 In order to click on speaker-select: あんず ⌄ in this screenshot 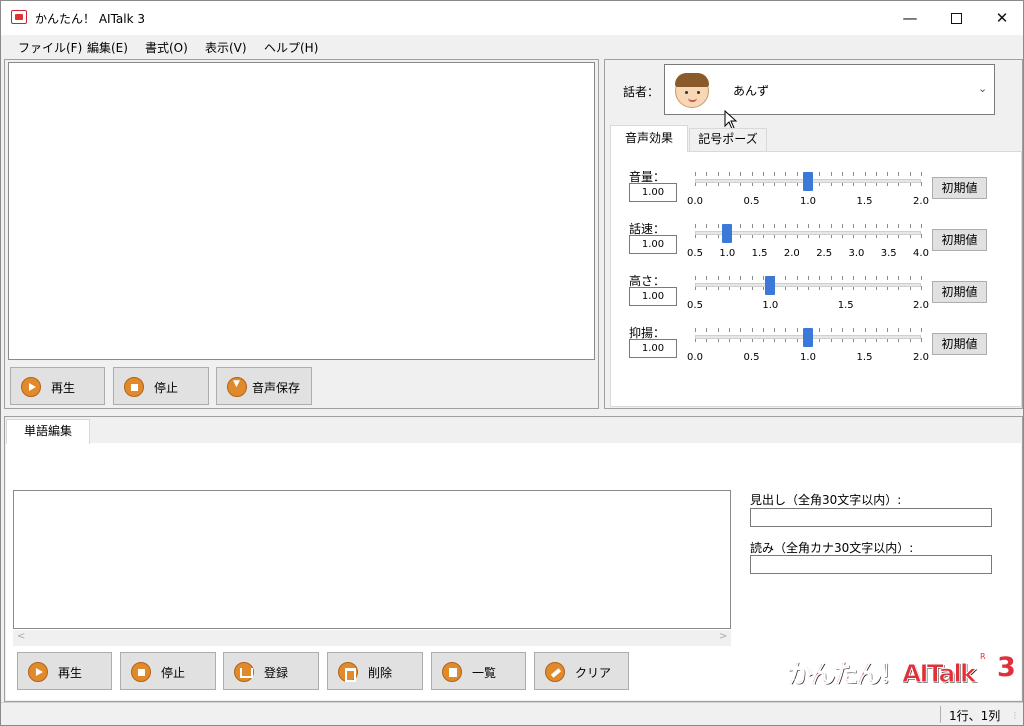, I will do `click(829, 89)`.